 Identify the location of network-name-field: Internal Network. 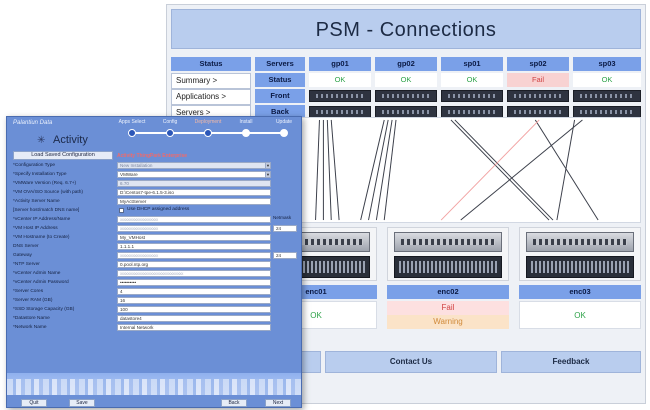
(194, 327).